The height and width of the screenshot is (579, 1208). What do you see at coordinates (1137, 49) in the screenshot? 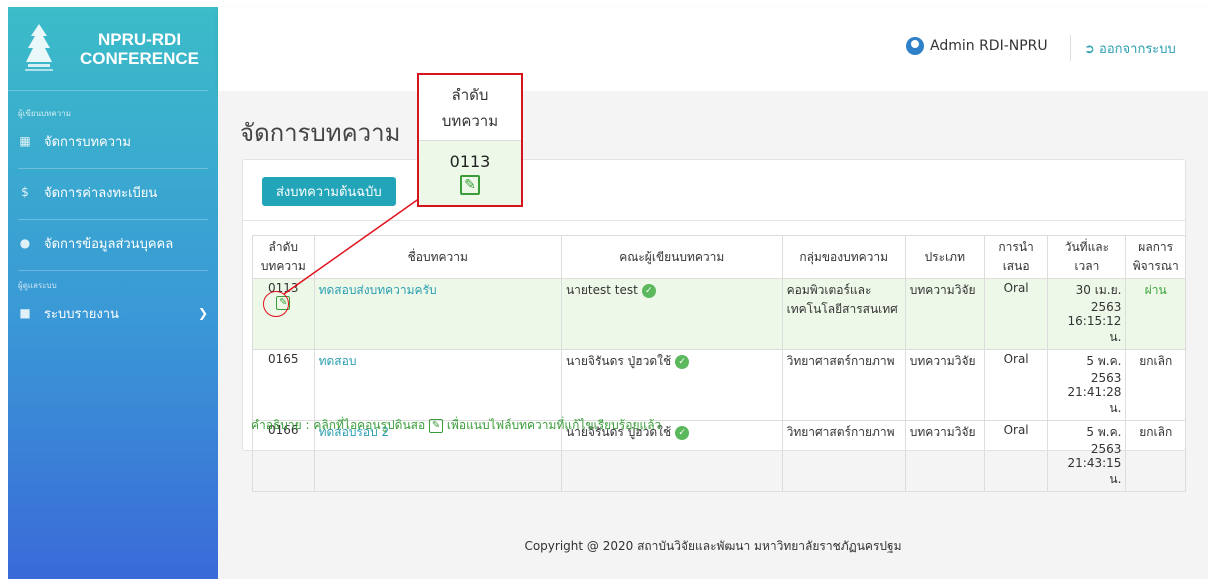
I see `logout-label: ออกจากระบบ` at bounding box center [1137, 49].